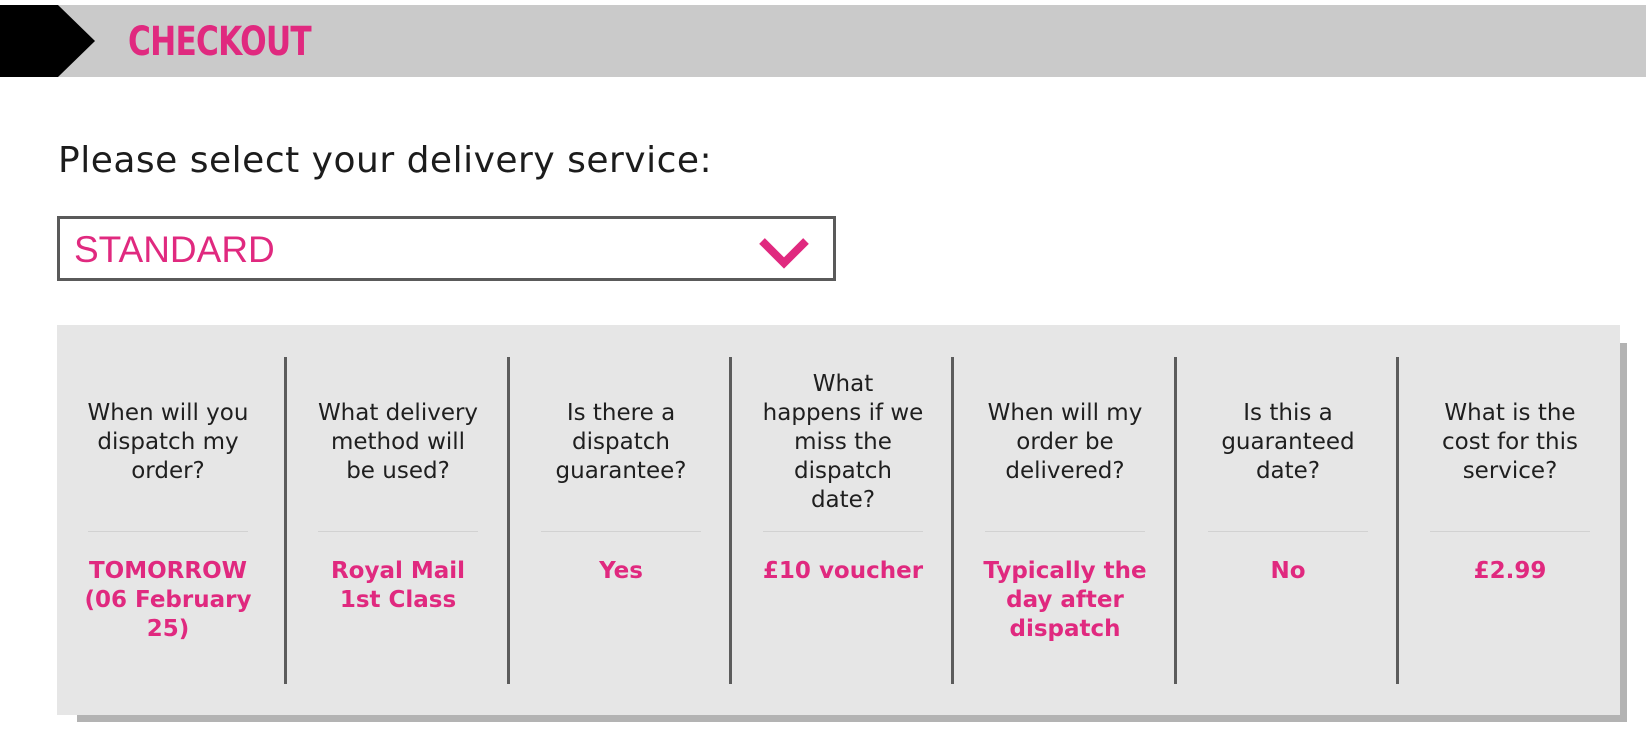 This screenshot has width=1646, height=752. What do you see at coordinates (621, 441) in the screenshot?
I see `info-question: Is there a dispatch guarantee?` at bounding box center [621, 441].